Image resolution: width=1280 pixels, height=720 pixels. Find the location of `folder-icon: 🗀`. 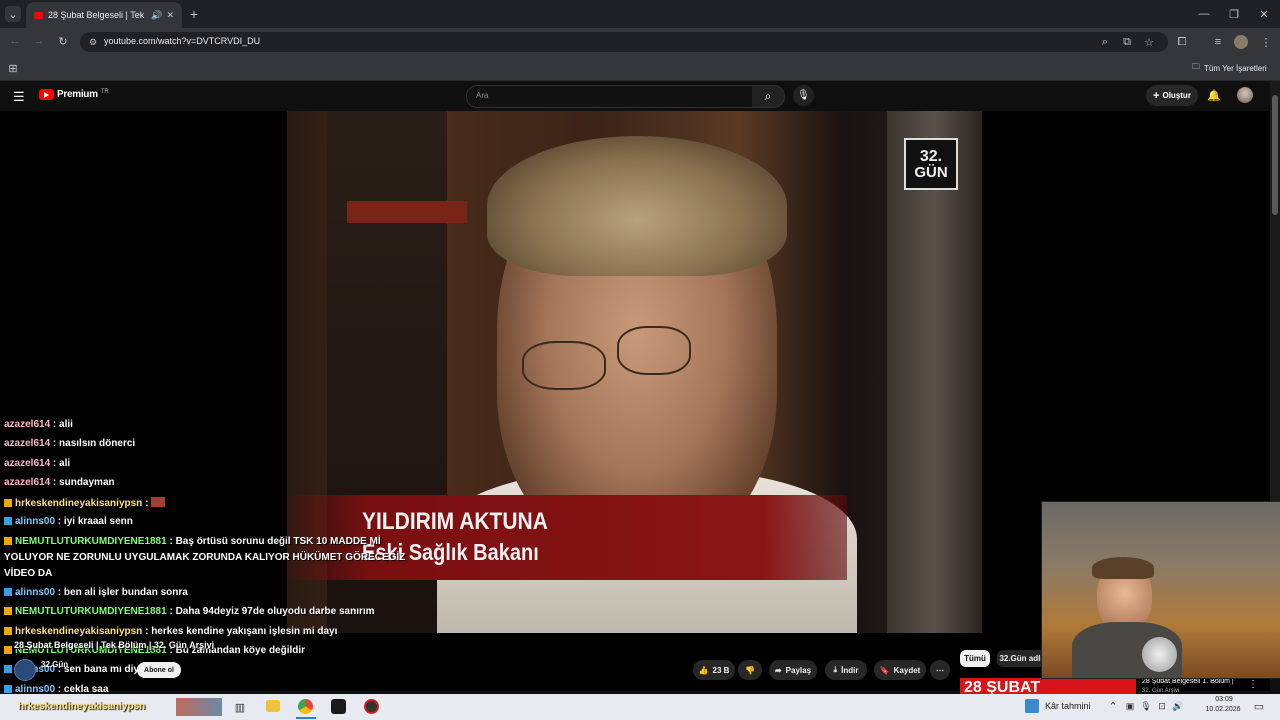

folder-icon: 🗀 is located at coordinates (1196, 66).